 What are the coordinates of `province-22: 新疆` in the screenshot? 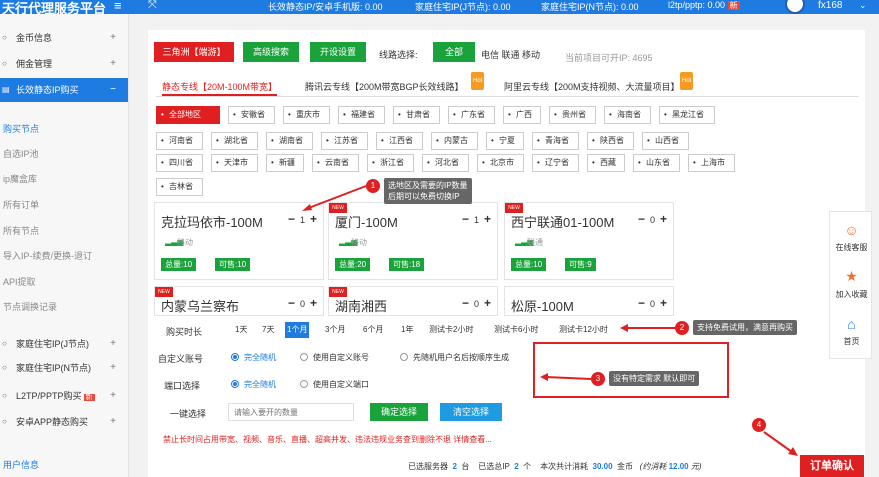 It's located at (285, 163).